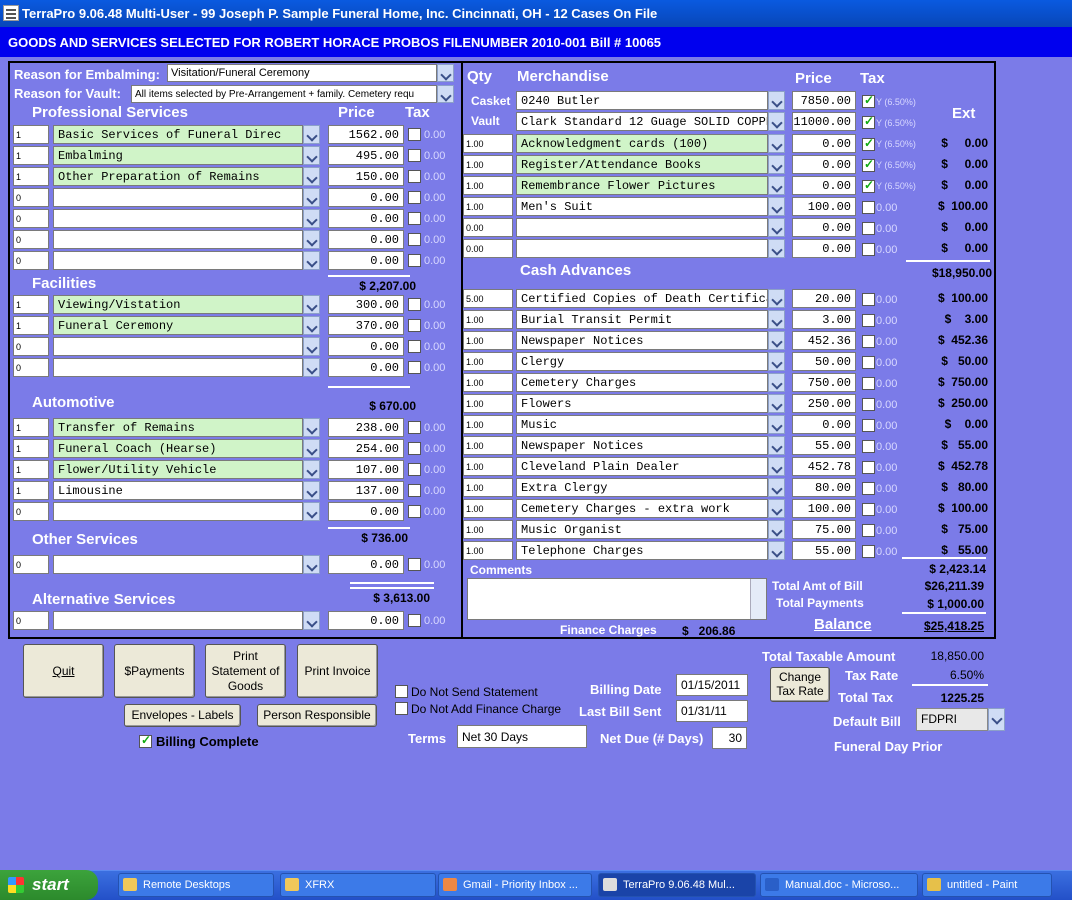  I want to click on taskbar-item: untitled - Paint, so click(987, 885).